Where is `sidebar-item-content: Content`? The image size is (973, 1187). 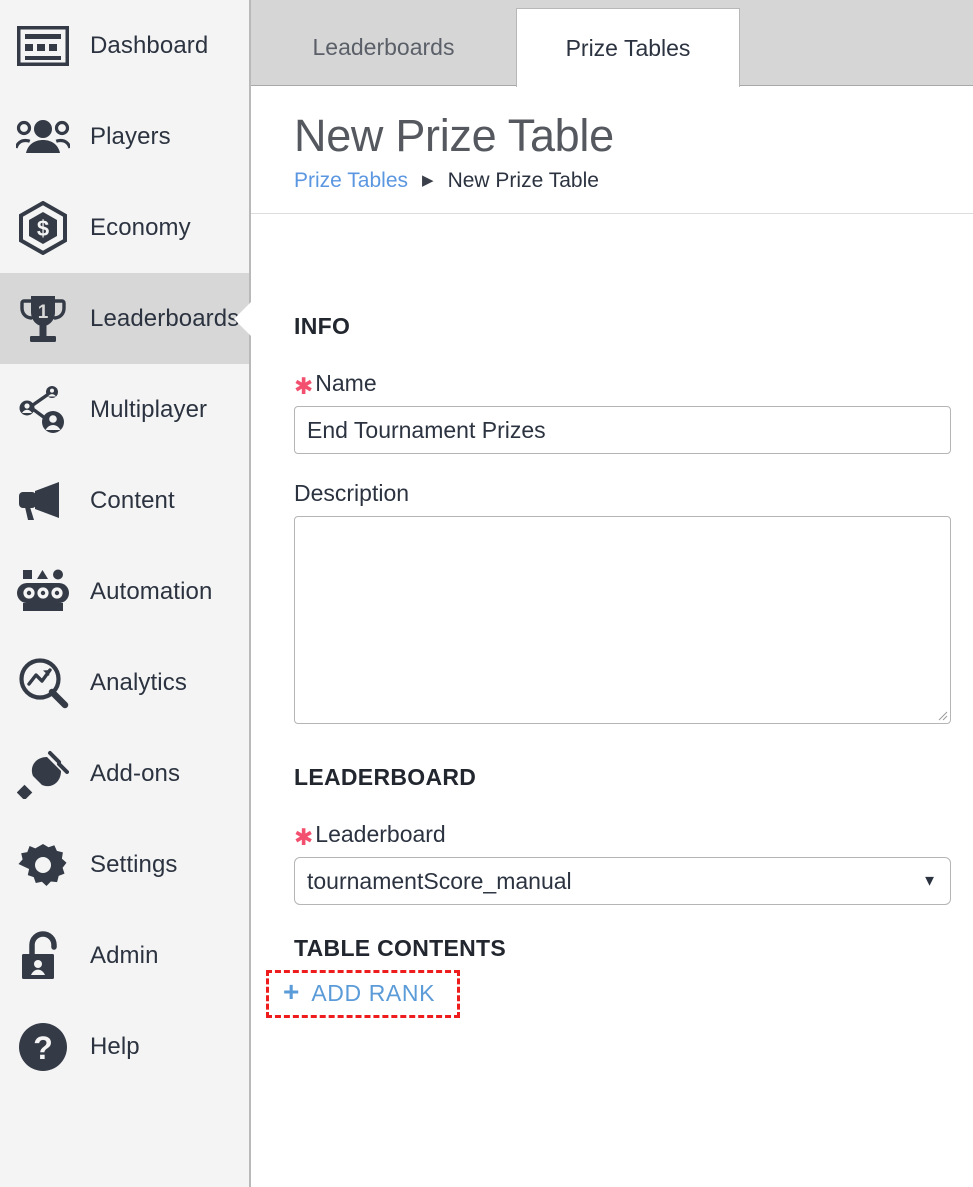
sidebar-item-content: Content is located at coordinates (124, 500).